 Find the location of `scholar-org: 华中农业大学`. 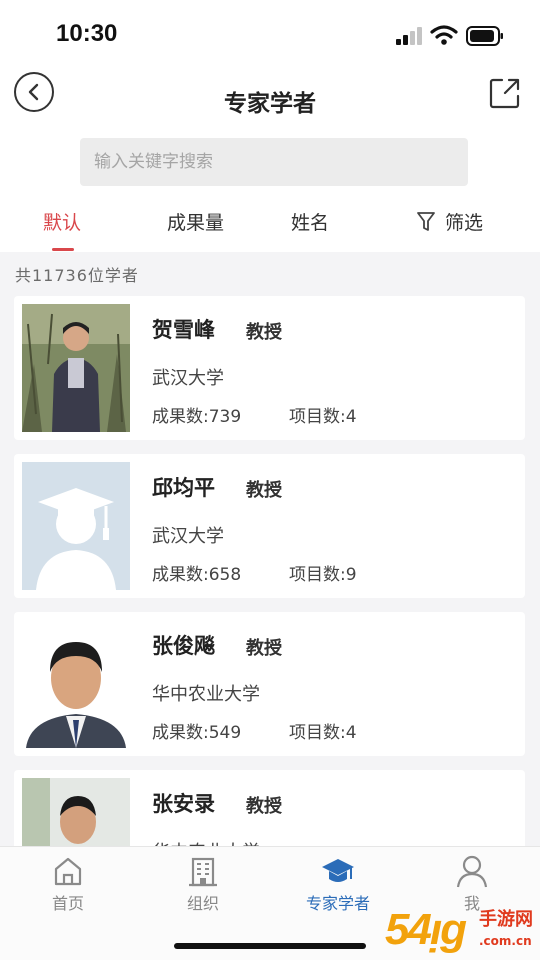

scholar-org: 华中农业大学 is located at coordinates (206, 694).